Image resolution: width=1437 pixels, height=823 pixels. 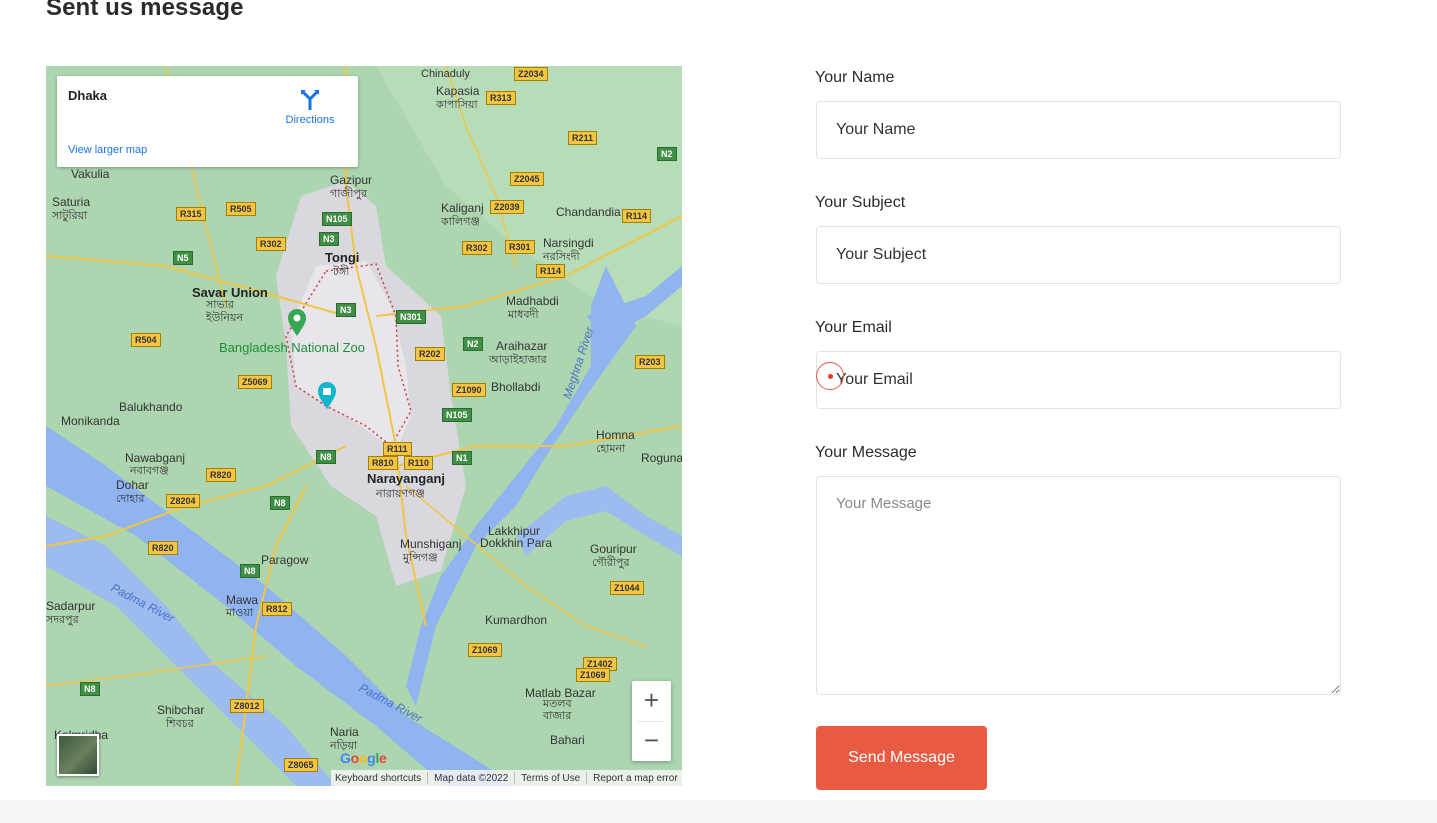 I want to click on map-label-madhabdi-bn: মাধবদী, so click(x=523, y=315).